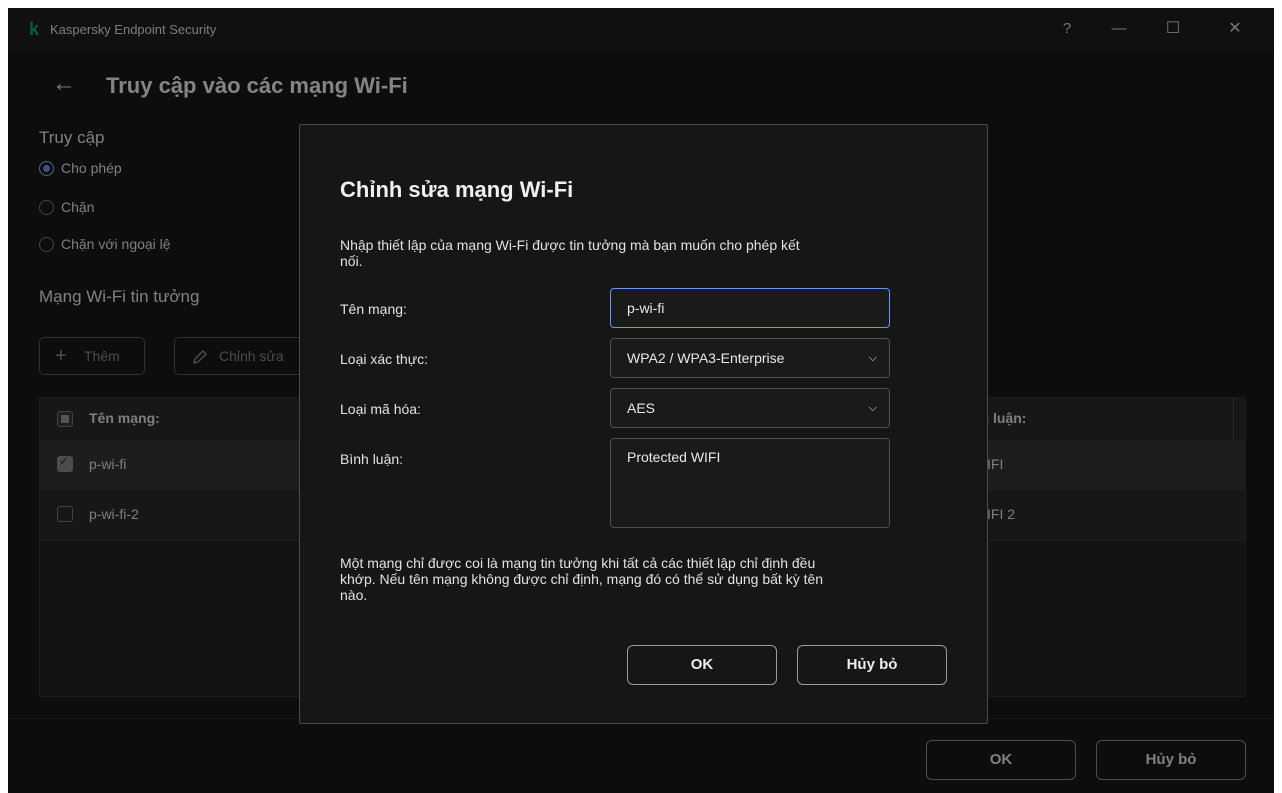 Image resolution: width=1282 pixels, height=793 pixels. What do you see at coordinates (373, 309) in the screenshot?
I see `network-name-label: Tên mạng:` at bounding box center [373, 309].